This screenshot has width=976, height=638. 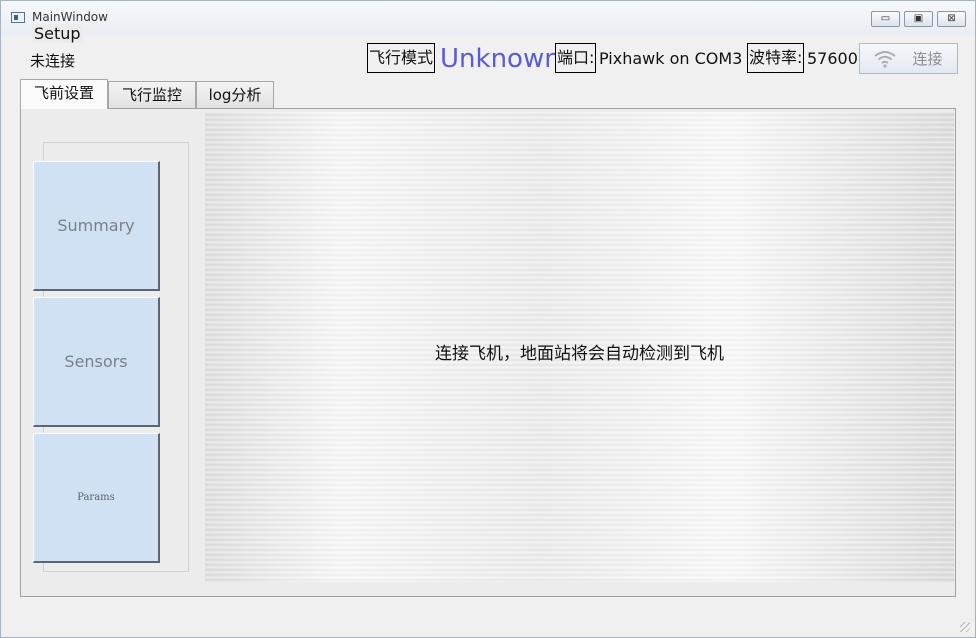 What do you see at coordinates (918, 19) in the screenshot?
I see `maximize-button: ▣` at bounding box center [918, 19].